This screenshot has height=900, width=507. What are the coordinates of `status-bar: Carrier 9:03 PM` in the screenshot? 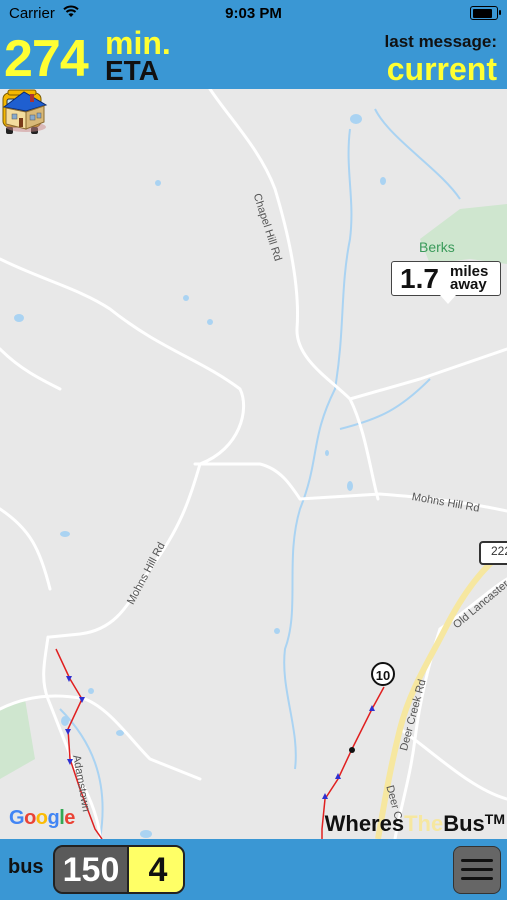 It's located at (253, 13).